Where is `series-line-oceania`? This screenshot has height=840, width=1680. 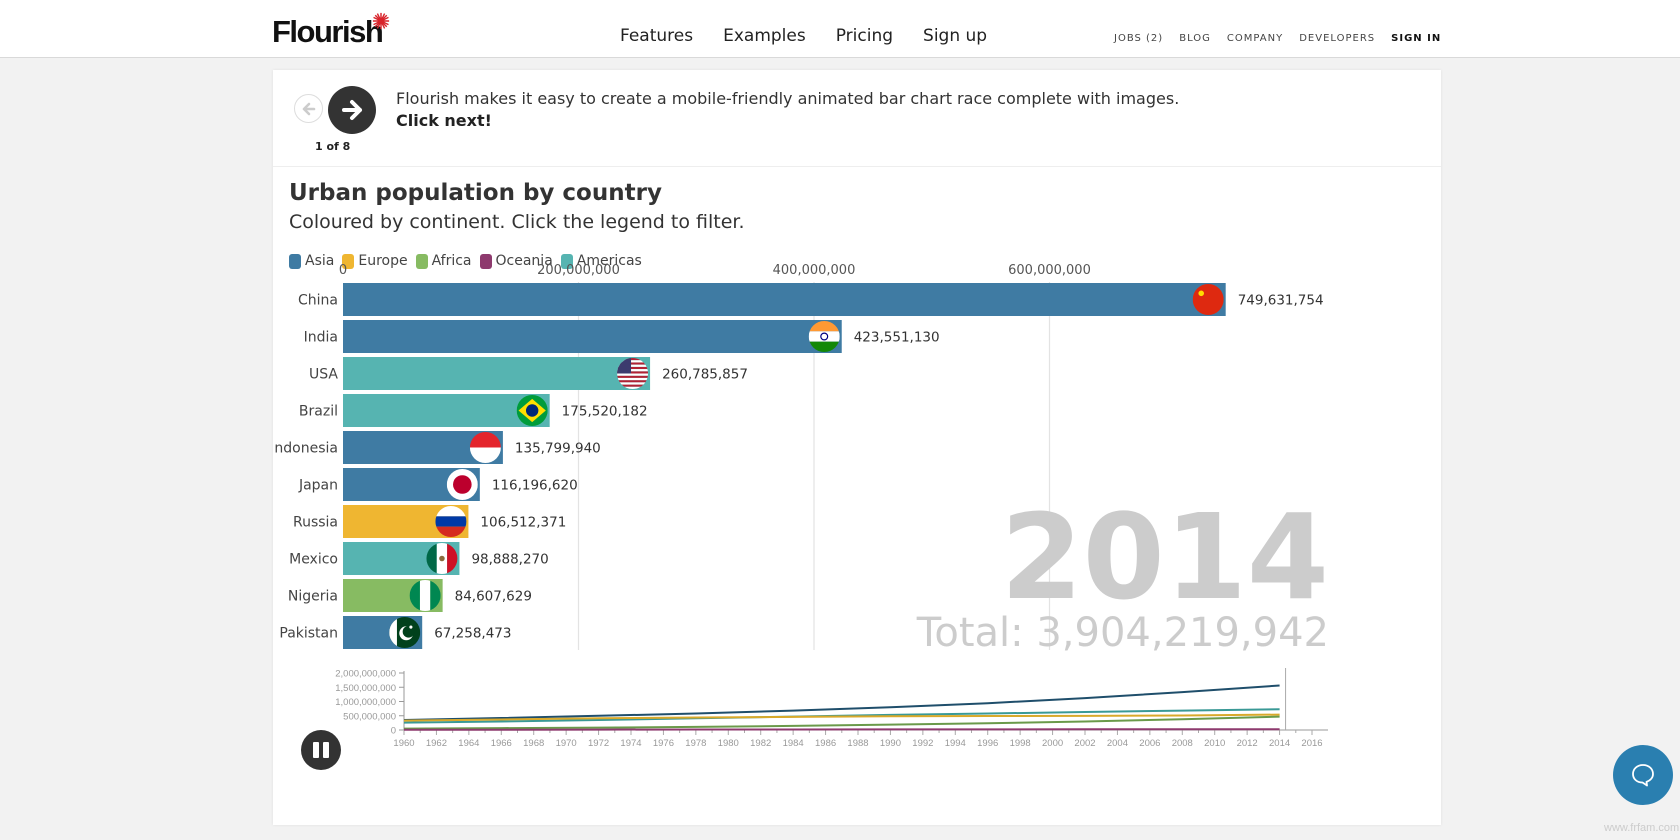 series-line-oceania is located at coordinates (842, 729).